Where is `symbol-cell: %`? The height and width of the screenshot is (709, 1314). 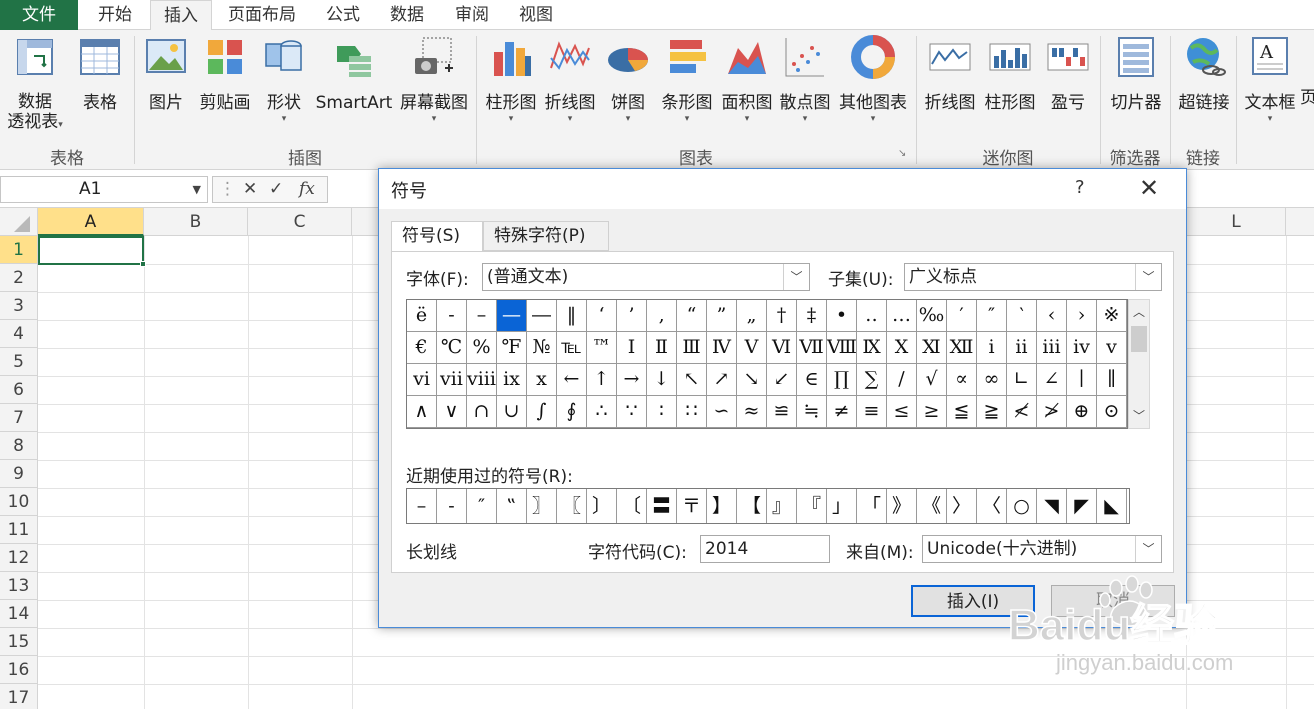
symbol-cell: % is located at coordinates (482, 348).